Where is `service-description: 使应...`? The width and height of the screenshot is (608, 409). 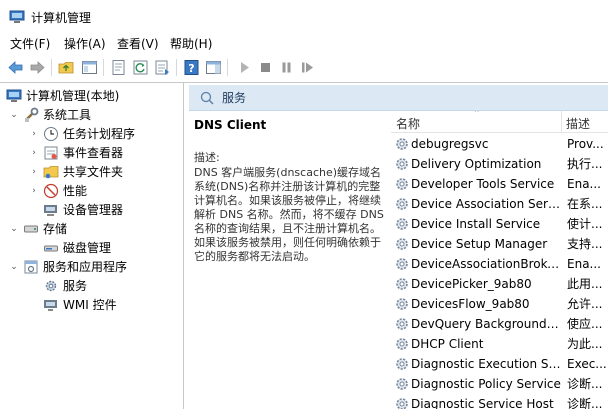 service-description: 使应... is located at coordinates (585, 324).